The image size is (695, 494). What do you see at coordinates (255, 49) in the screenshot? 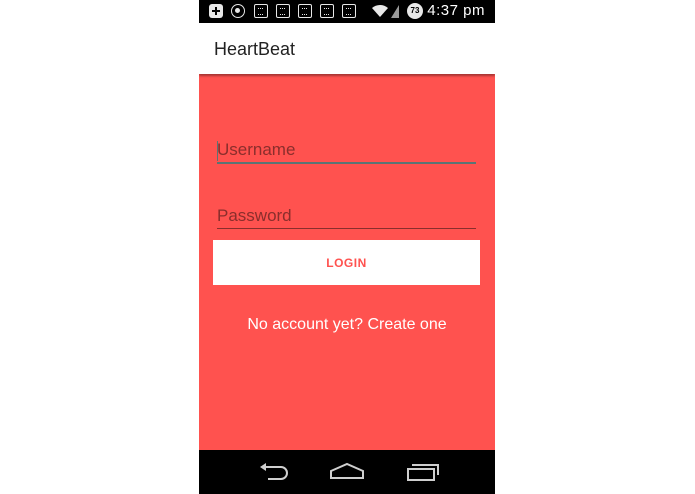
I see `app-title: HeartBeat` at bounding box center [255, 49].